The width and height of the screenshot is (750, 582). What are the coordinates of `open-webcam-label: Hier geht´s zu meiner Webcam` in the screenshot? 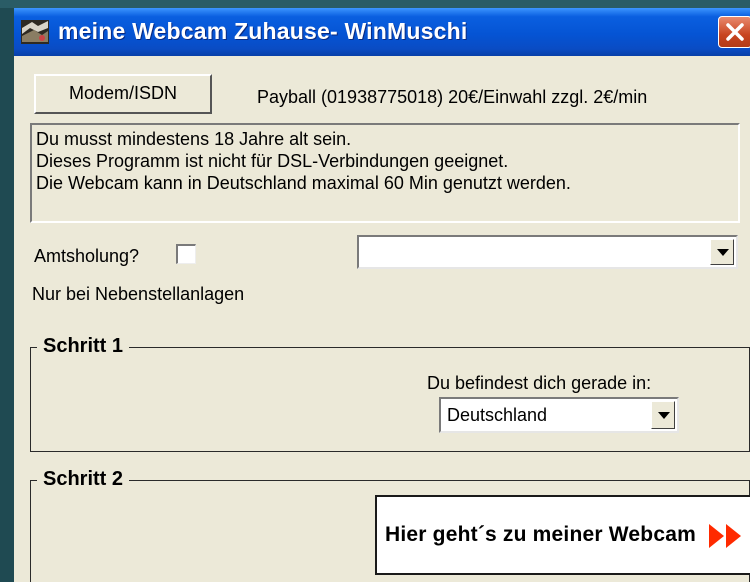 It's located at (540, 534).